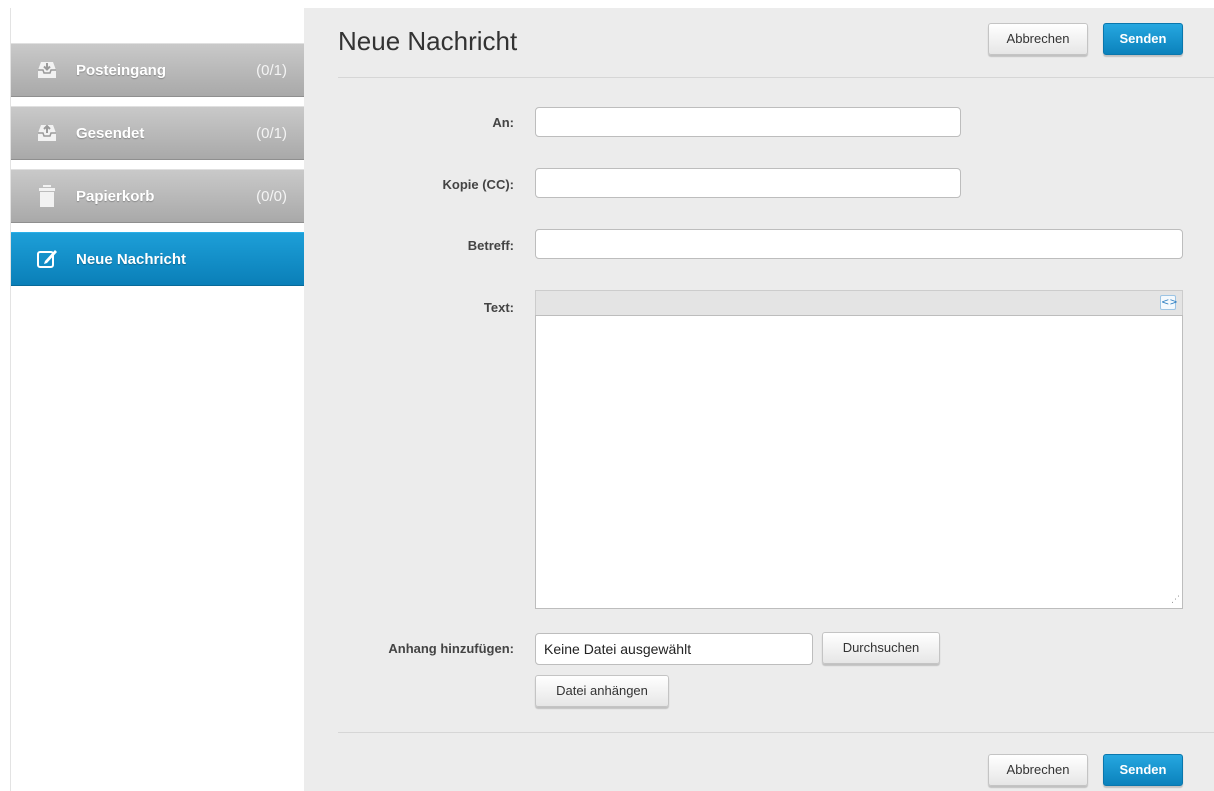 The image size is (1214, 791). I want to click on source-code-icon: <>, so click(1169, 302).